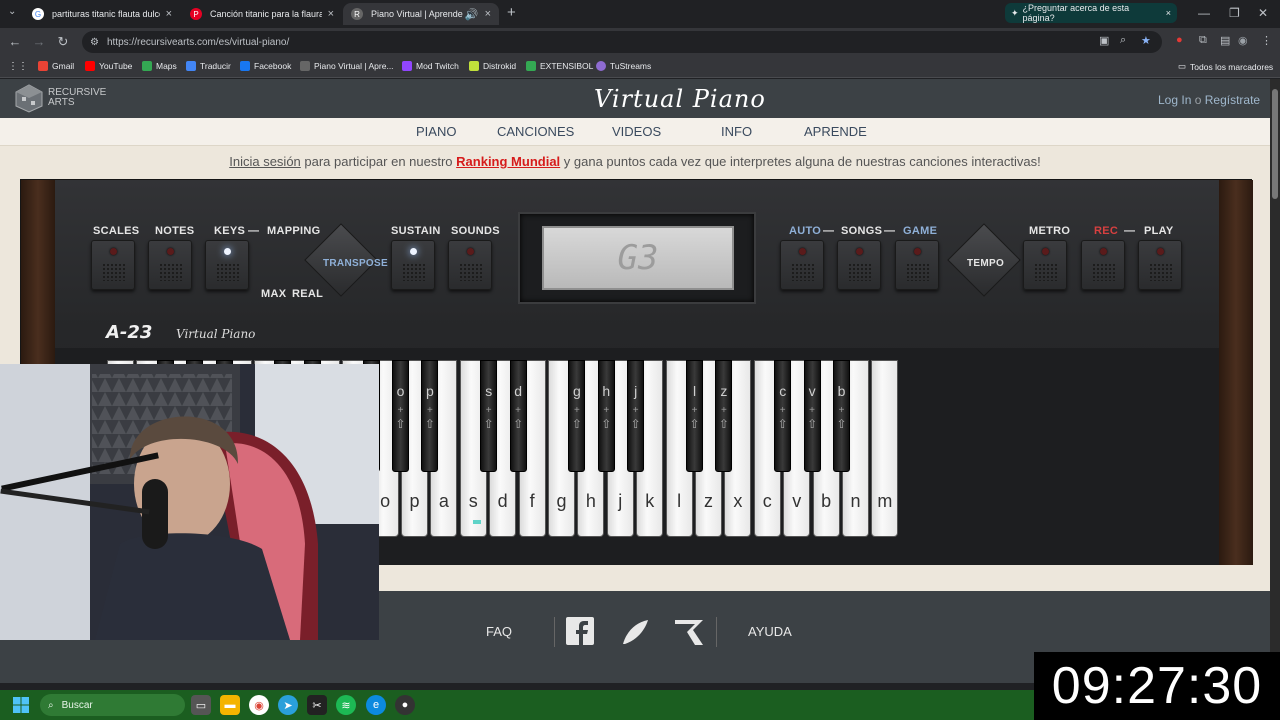 This screenshot has height=720, width=1280. What do you see at coordinates (77, 98) in the screenshot?
I see `logo-text: RECURSIVE ARTS` at bounding box center [77, 98].